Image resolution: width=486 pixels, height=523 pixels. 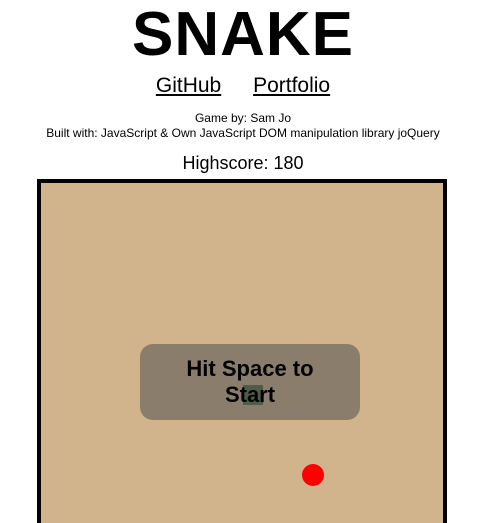 I want to click on author-credit: Game by: Sam Jo, so click(x=243, y=118).